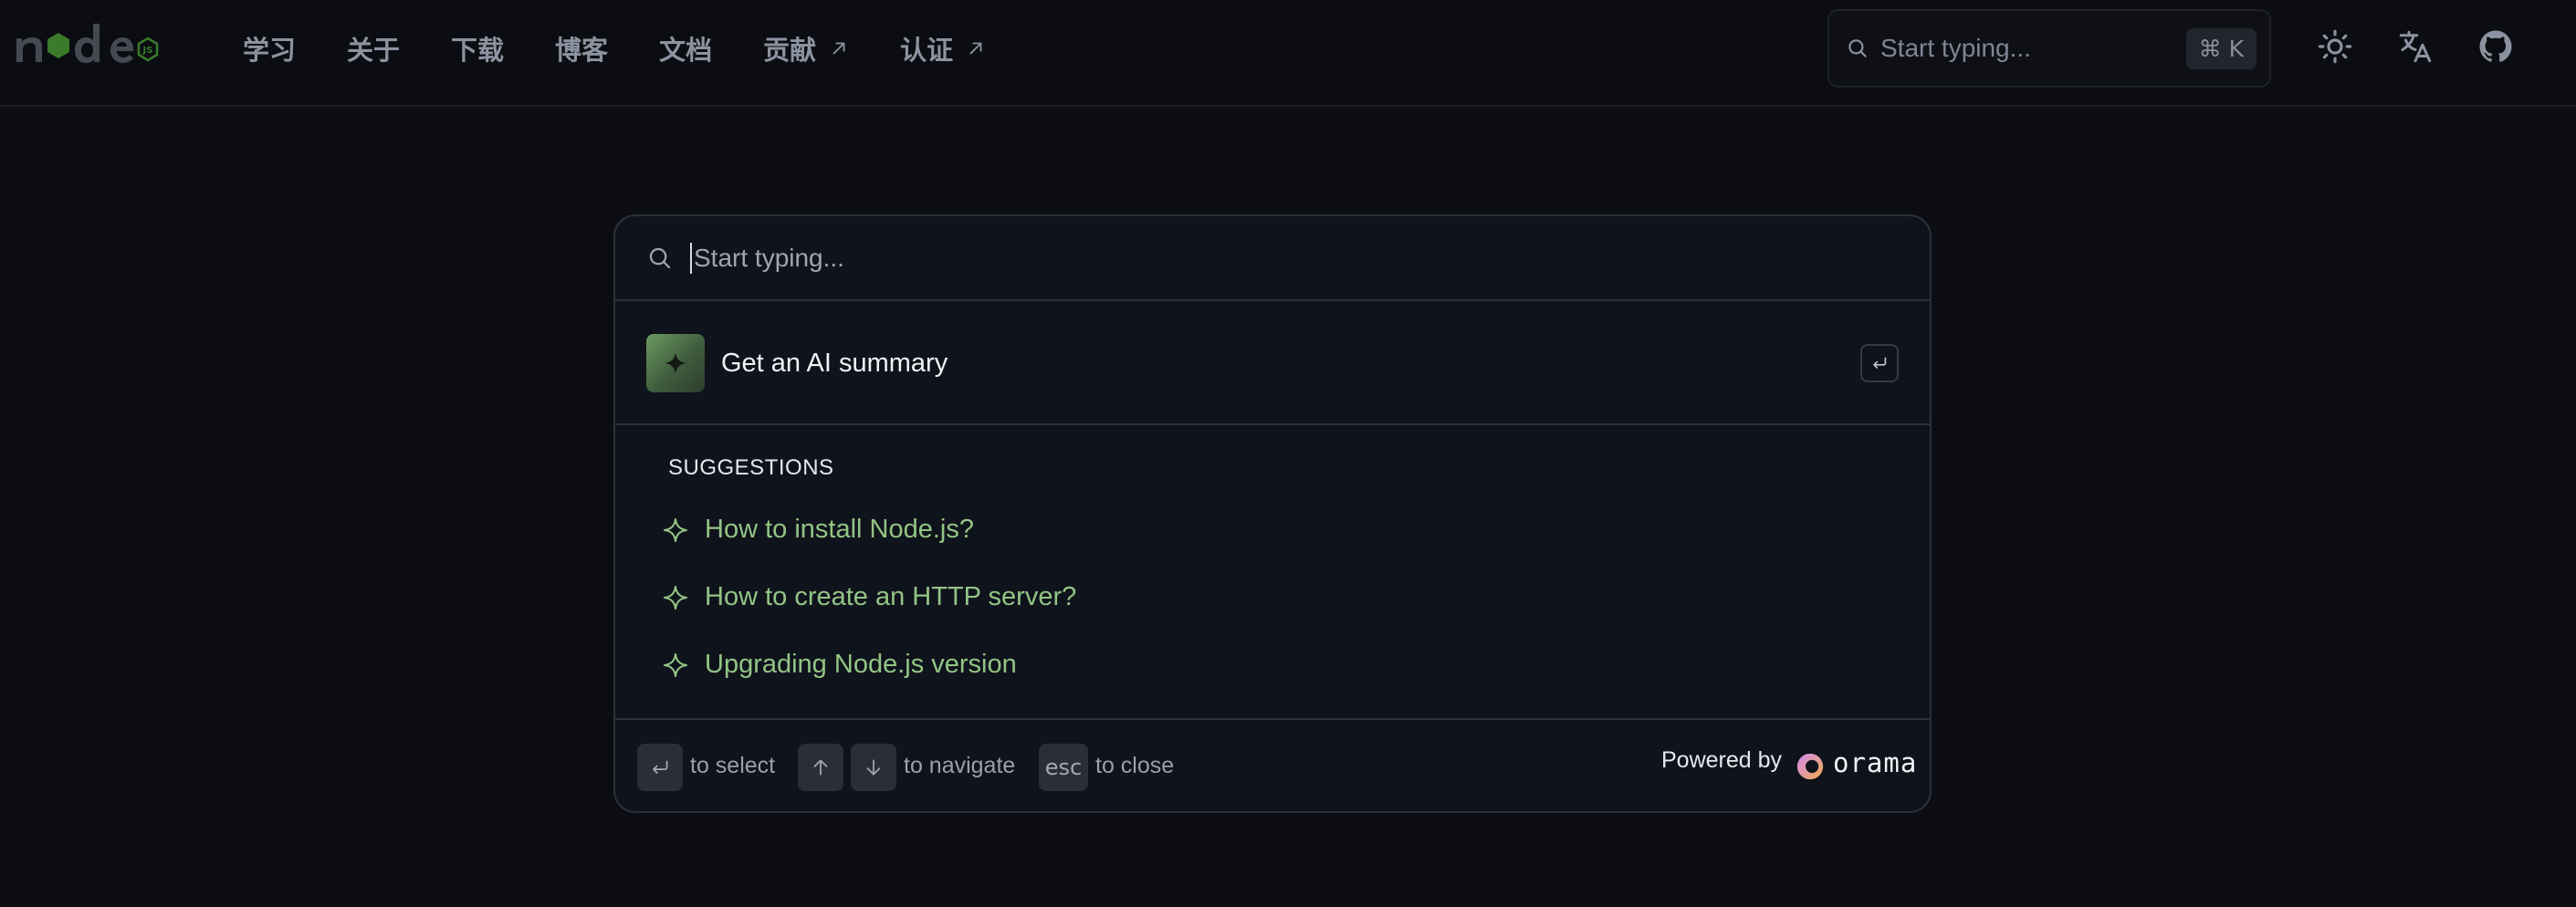 The width and height of the screenshot is (2576, 907). Describe the element at coordinates (1135, 766) in the screenshot. I see `close-hint: to close` at that location.